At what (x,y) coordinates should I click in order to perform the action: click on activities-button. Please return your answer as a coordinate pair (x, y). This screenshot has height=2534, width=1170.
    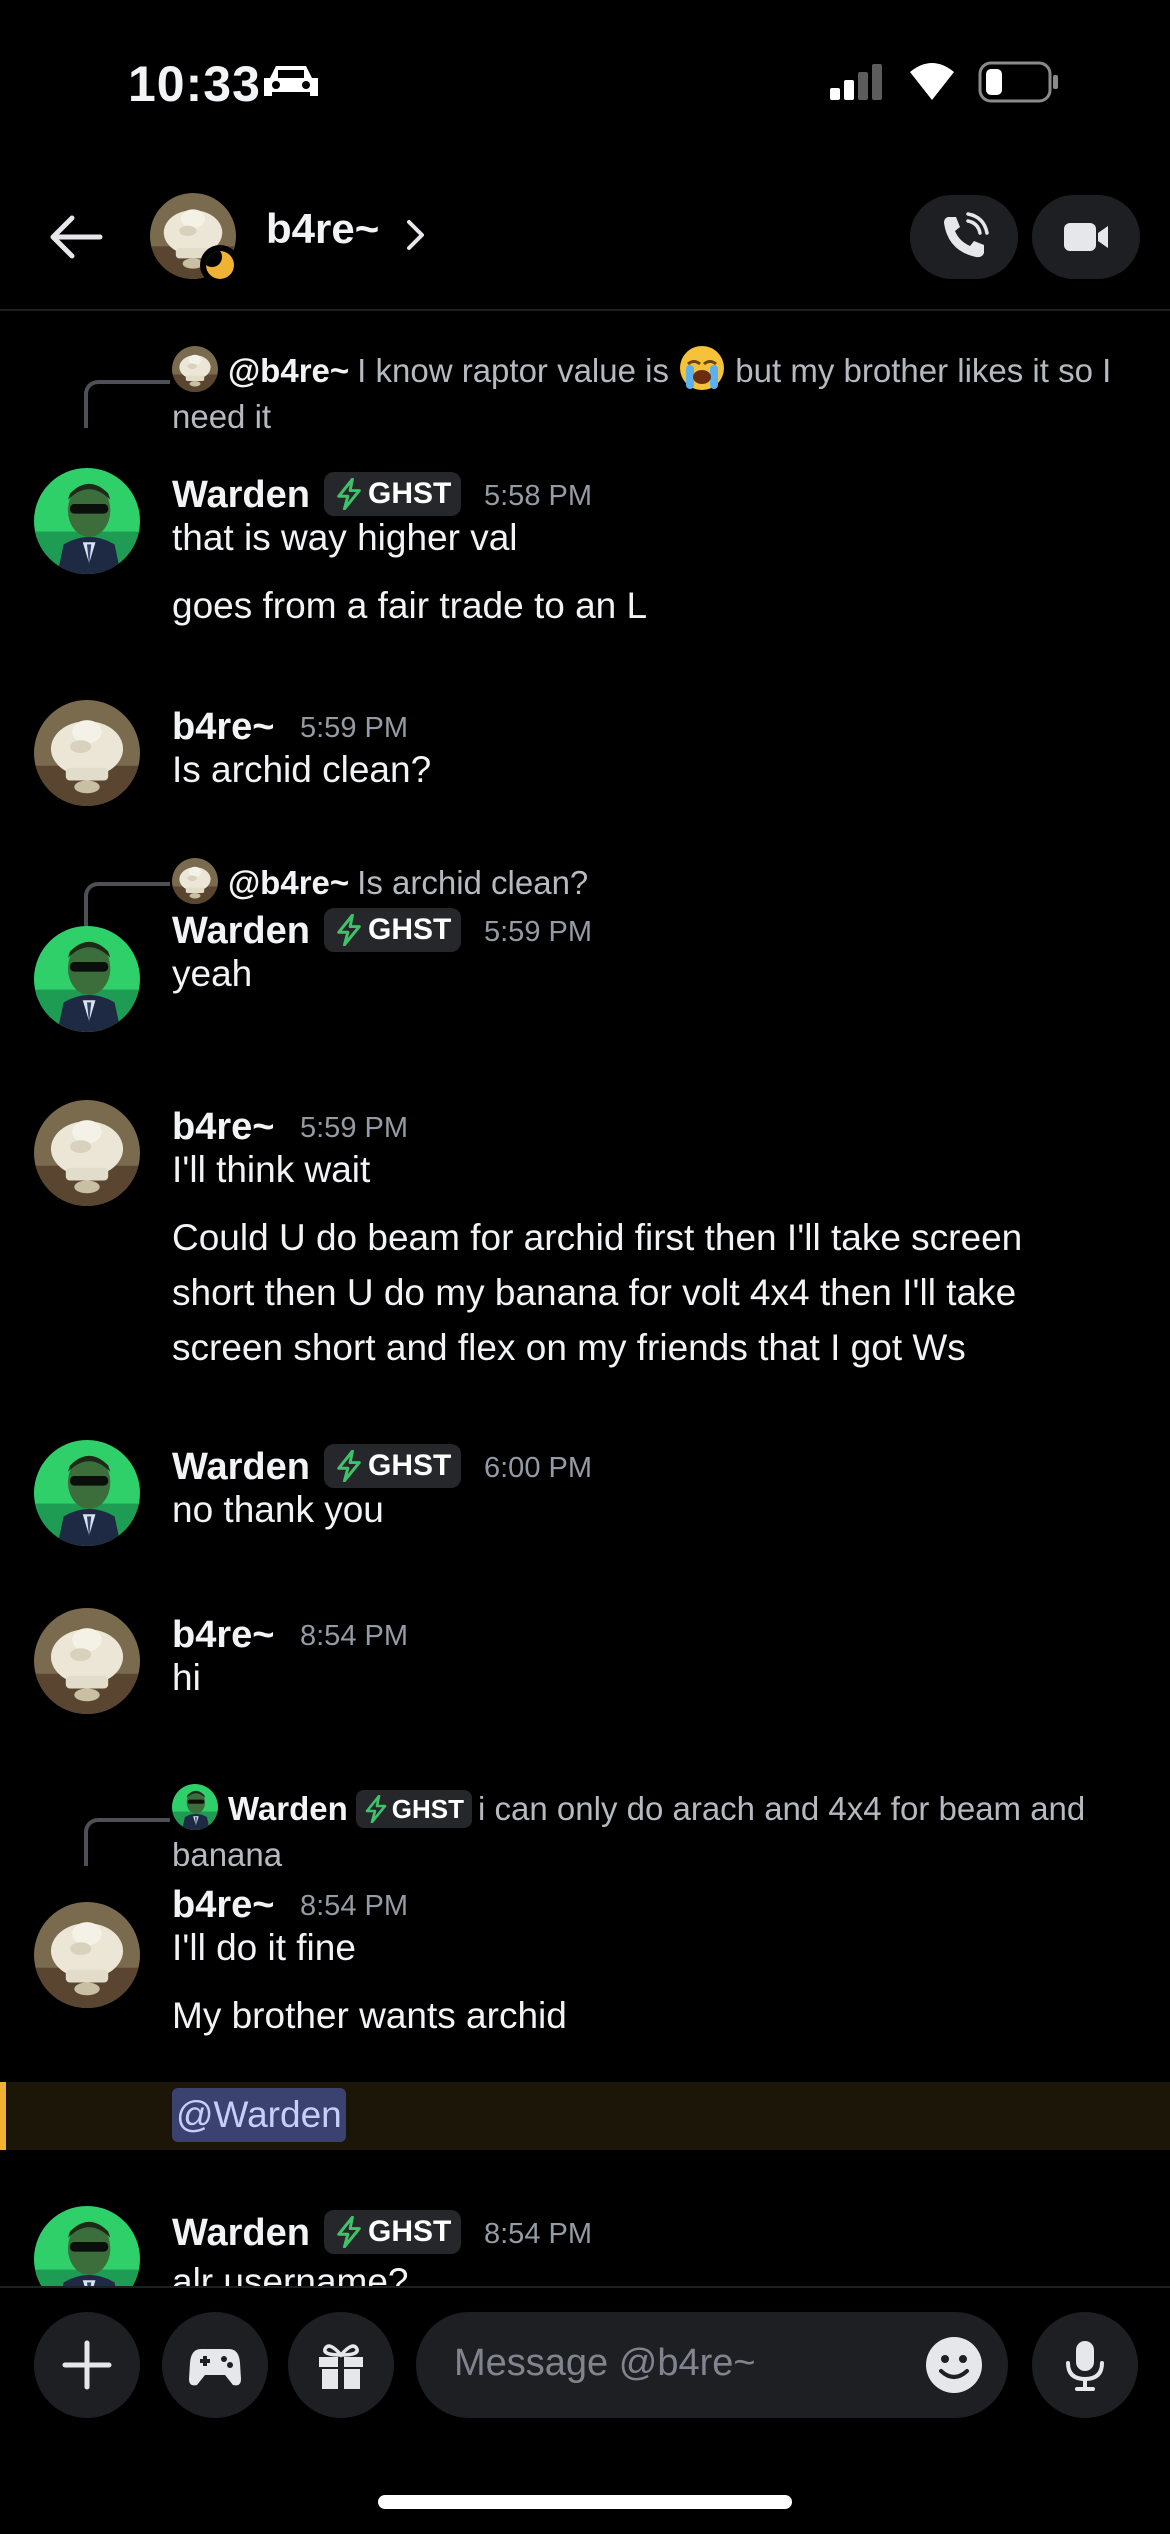
    Looking at the image, I should click on (215, 2365).